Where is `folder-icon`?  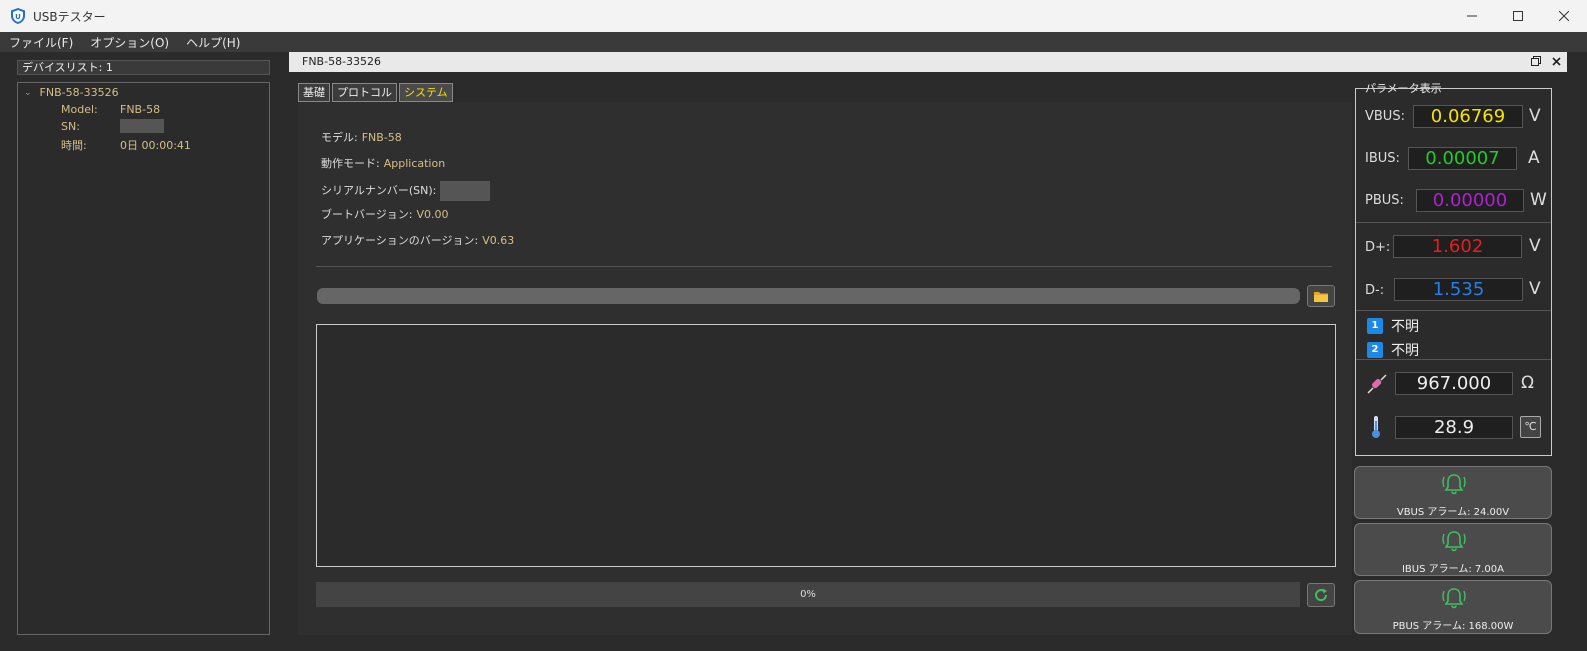 folder-icon is located at coordinates (1321, 296).